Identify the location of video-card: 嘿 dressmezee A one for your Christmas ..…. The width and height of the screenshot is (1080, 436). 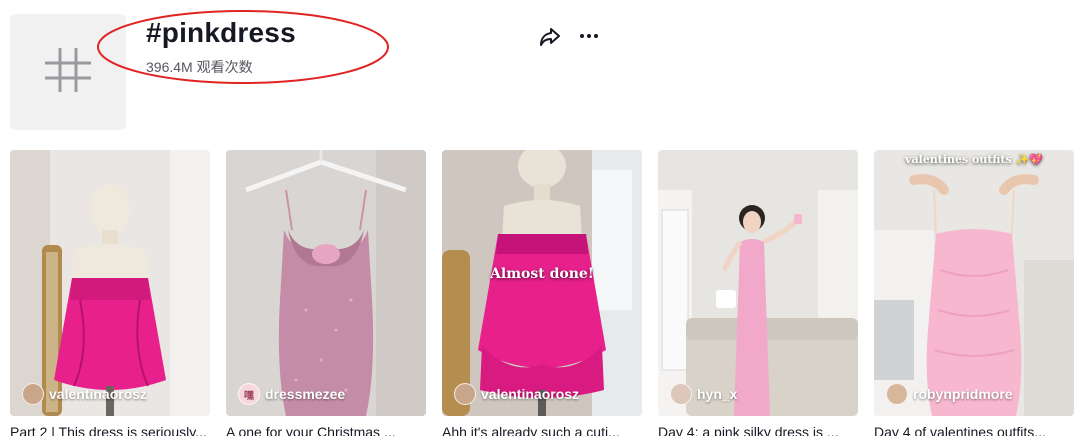
(326, 293).